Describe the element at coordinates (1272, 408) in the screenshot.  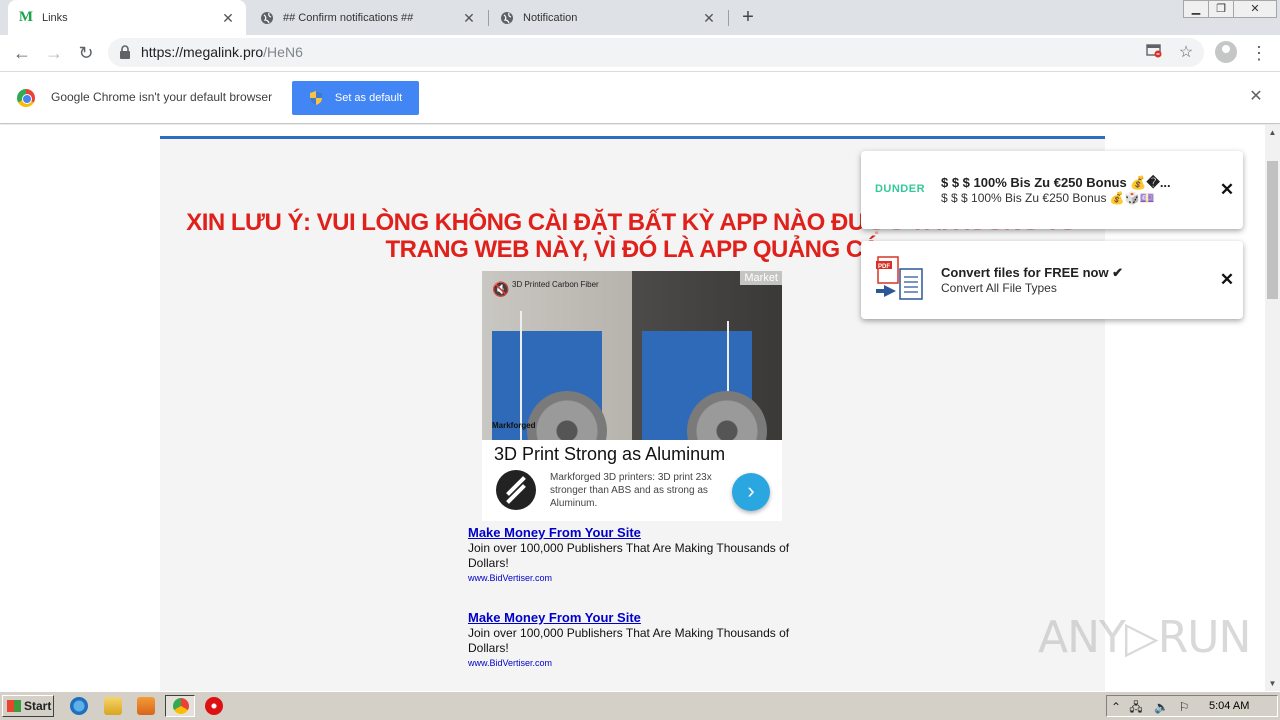
I see `page-scrollbar: ▲ ▼` at that location.